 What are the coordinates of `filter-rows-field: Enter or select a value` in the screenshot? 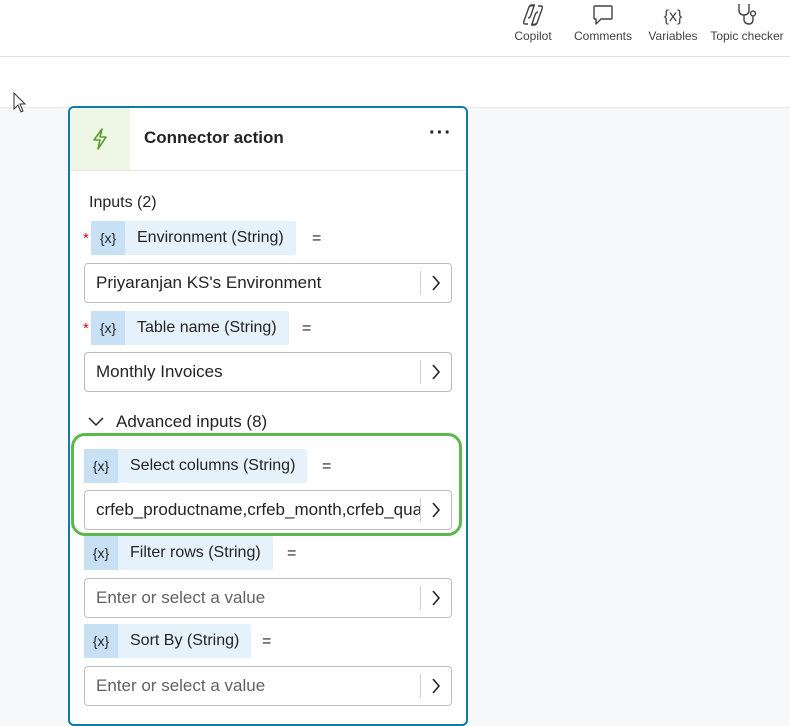 It's located at (268, 598).